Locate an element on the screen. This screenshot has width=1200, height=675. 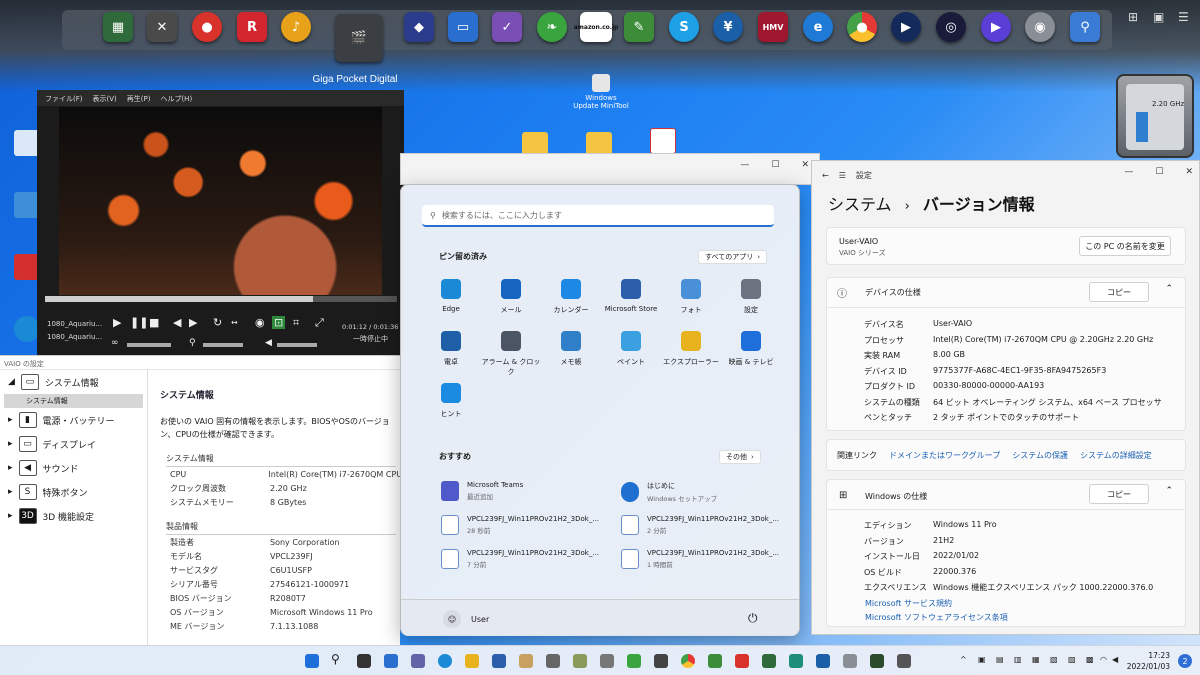
player-menu-file: ファイル(F) is located at coordinates (64, 98).